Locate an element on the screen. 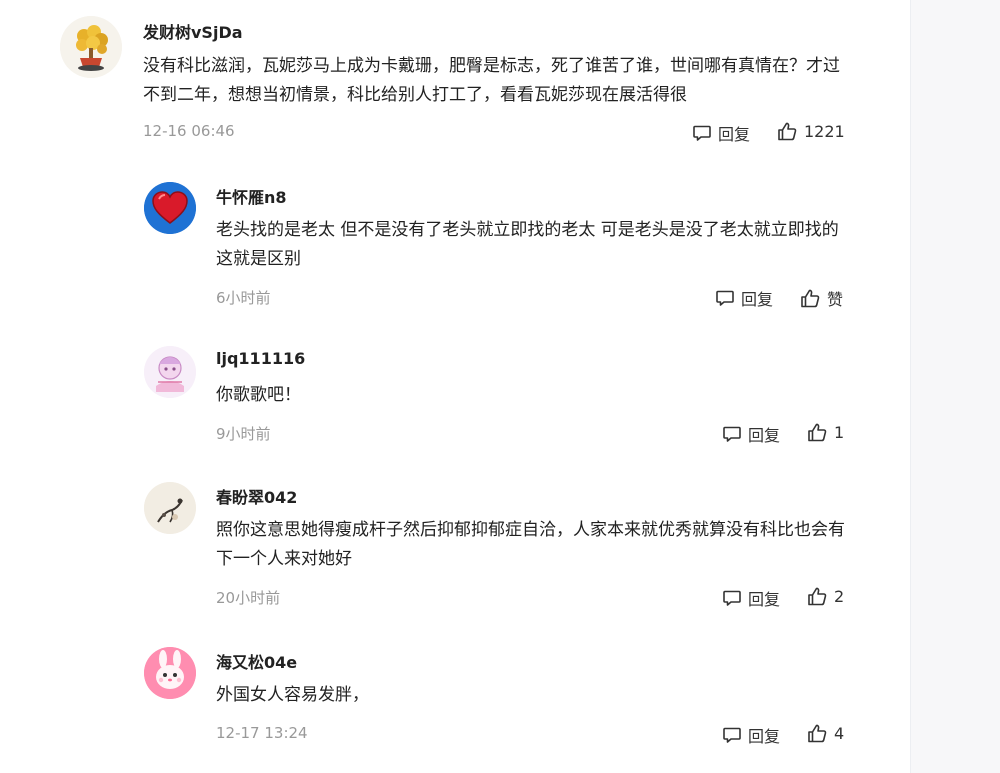 The height and width of the screenshot is (773, 1000). comment-text: 你歌歌吧！ is located at coordinates (258, 395).